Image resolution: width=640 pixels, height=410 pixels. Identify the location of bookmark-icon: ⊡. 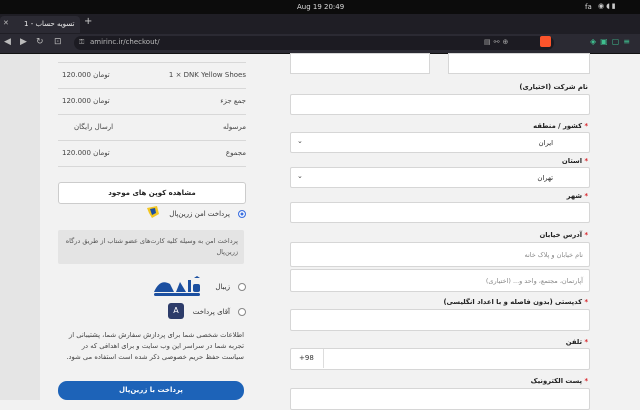
(58, 42).